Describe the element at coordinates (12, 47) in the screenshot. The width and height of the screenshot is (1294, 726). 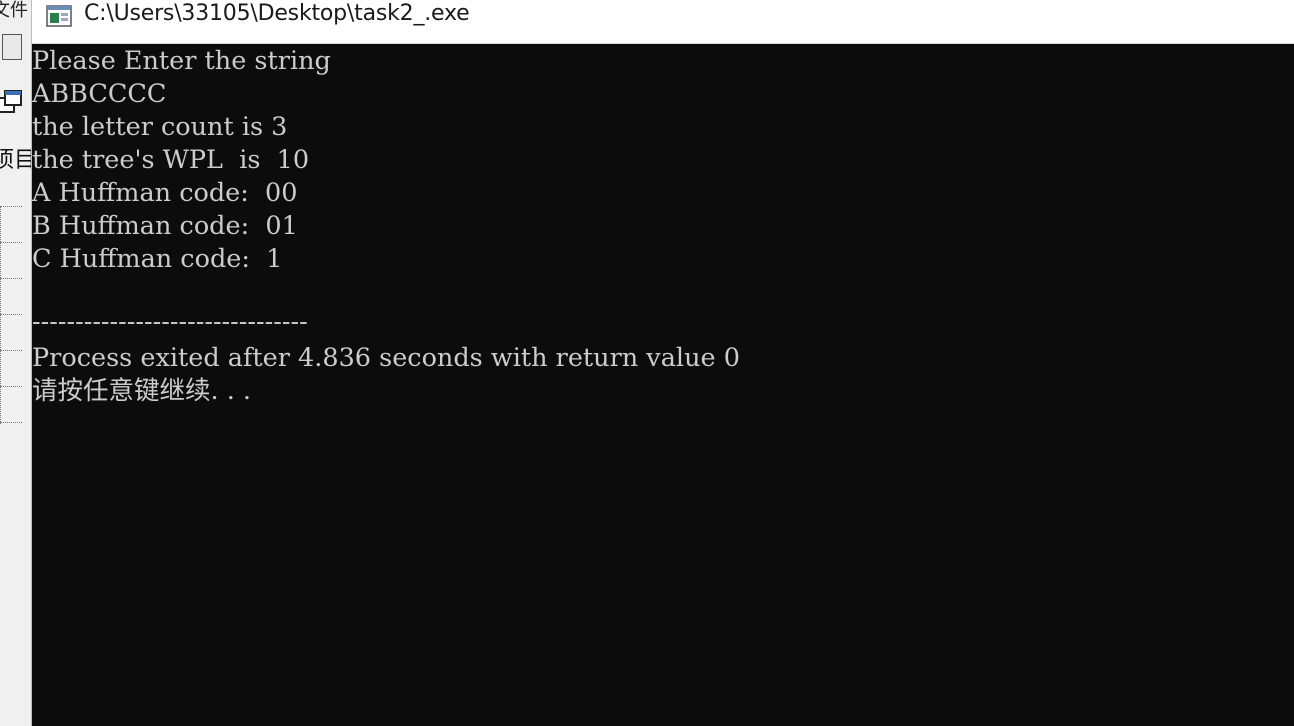
I see `ide-toolbar-button` at that location.